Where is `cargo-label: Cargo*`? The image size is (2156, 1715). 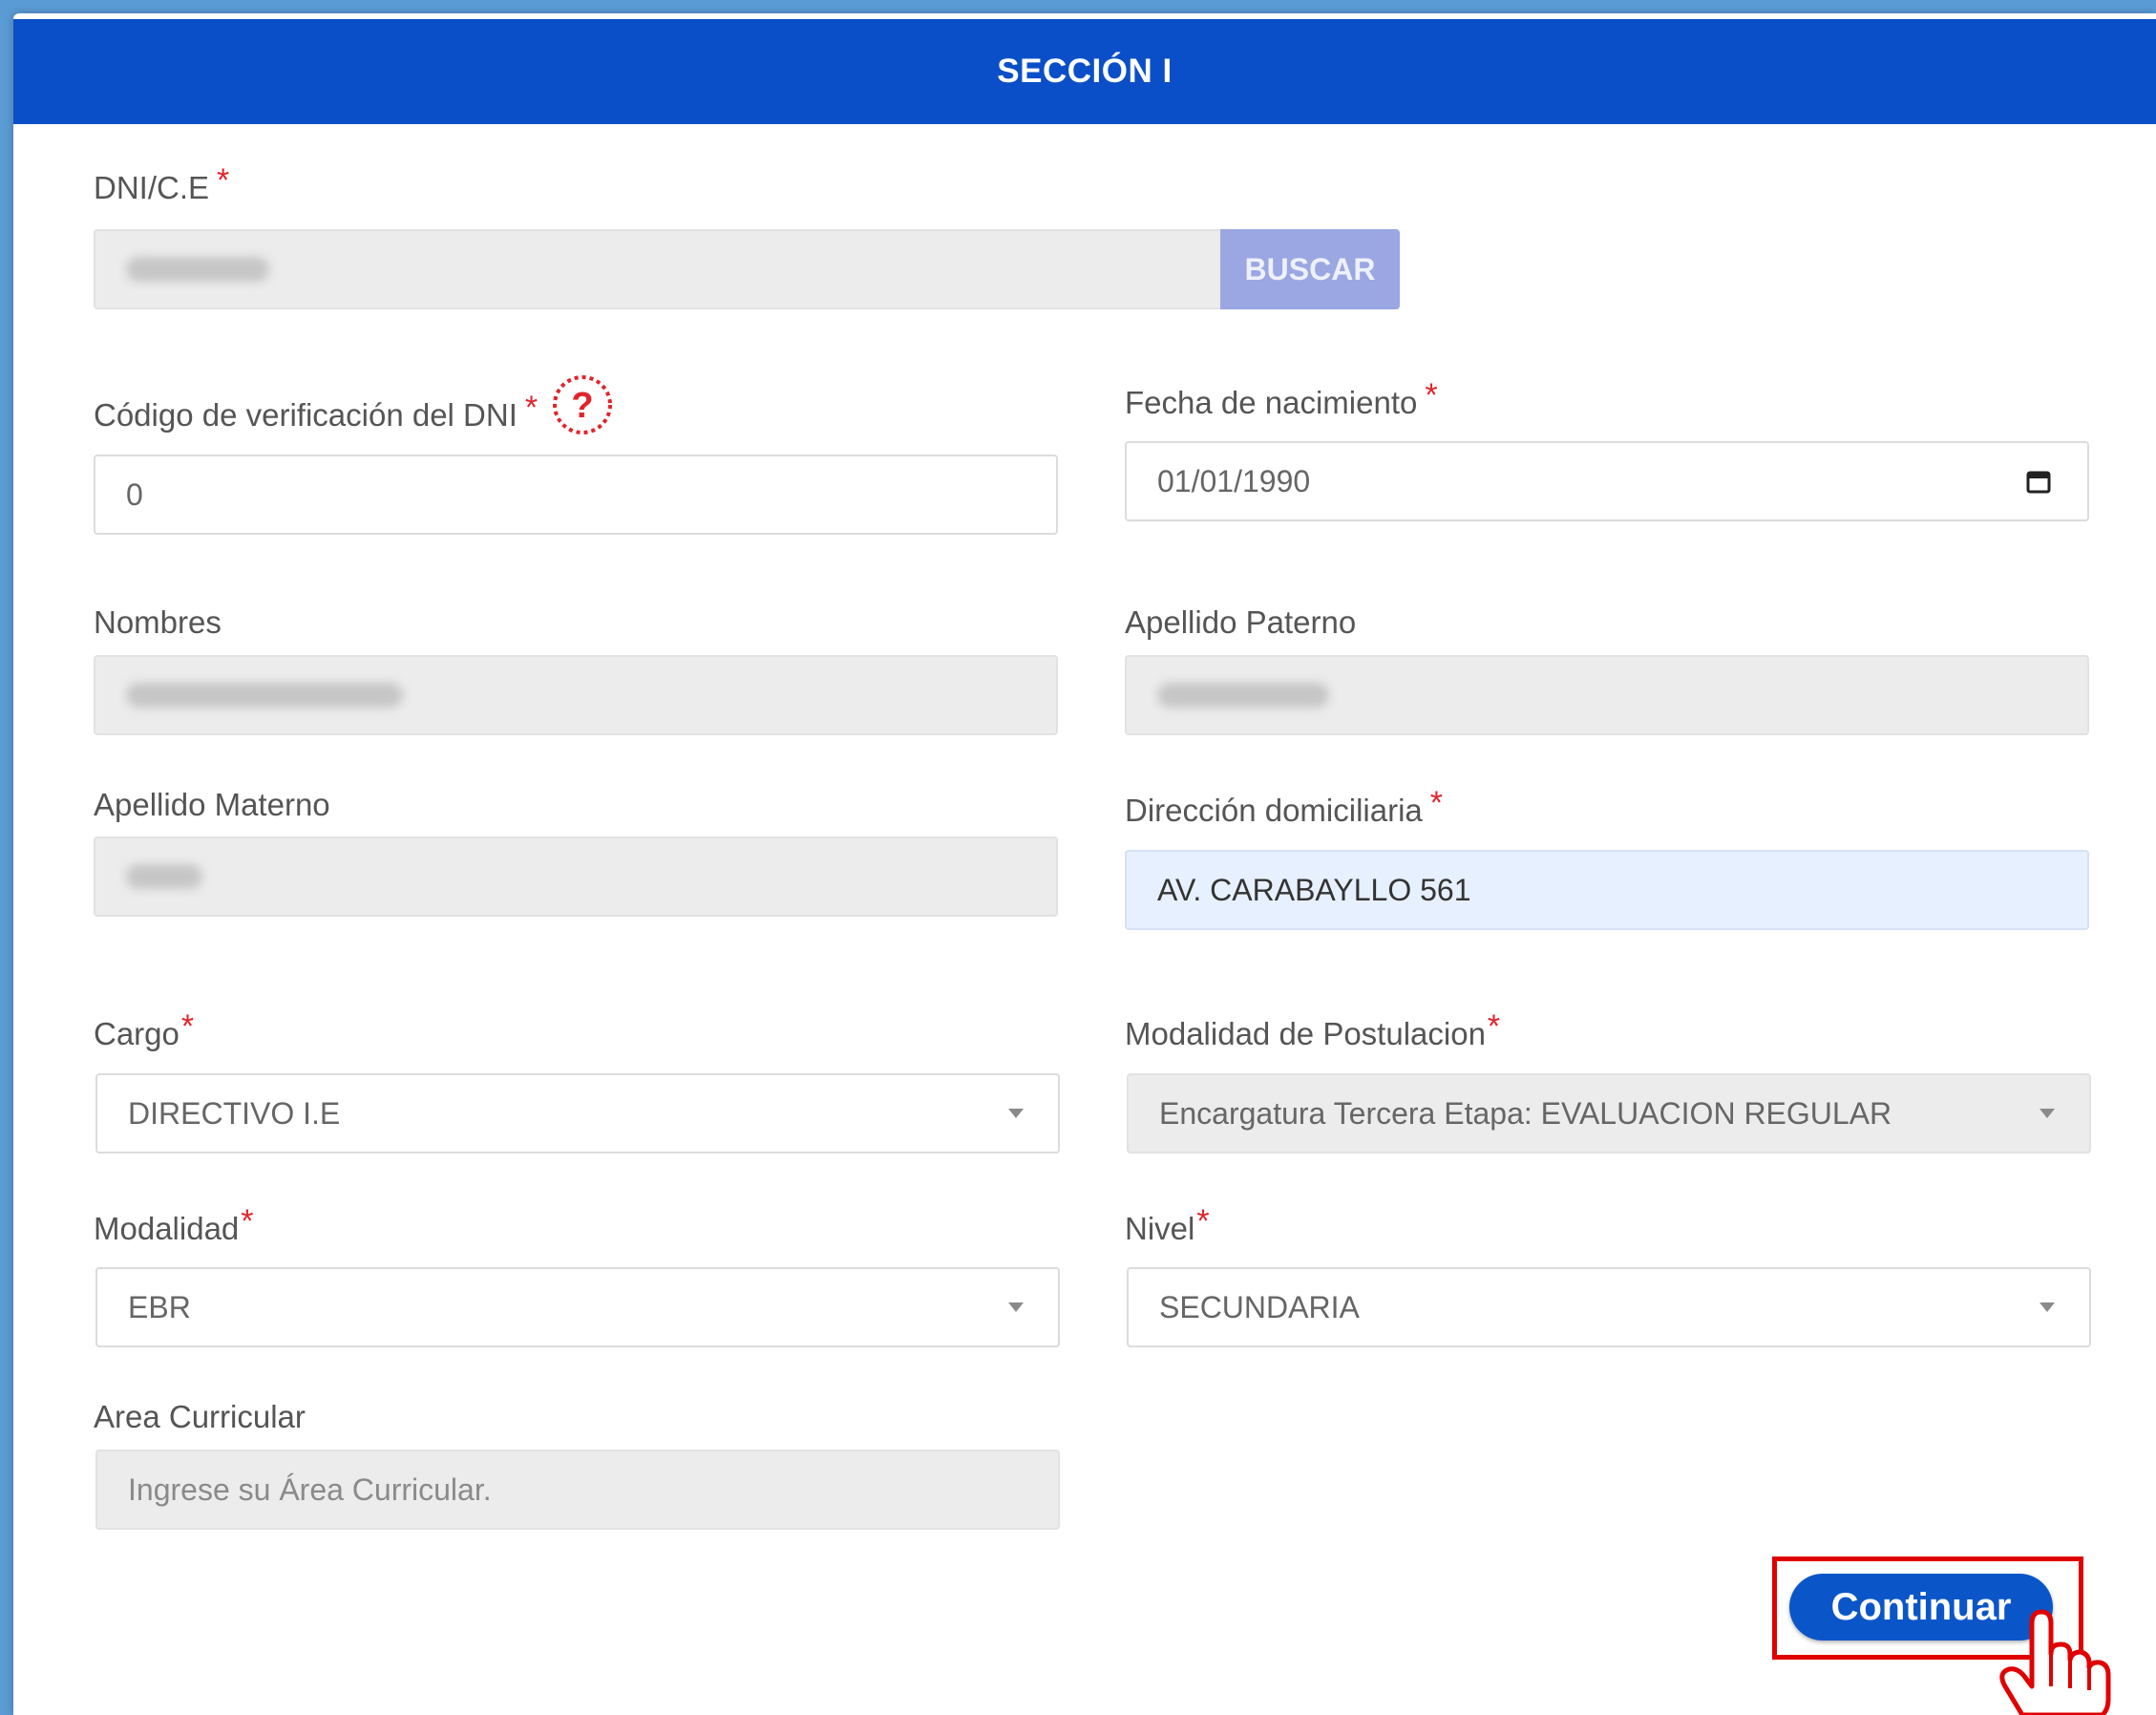 cargo-label: Cargo* is located at coordinates (144, 1030).